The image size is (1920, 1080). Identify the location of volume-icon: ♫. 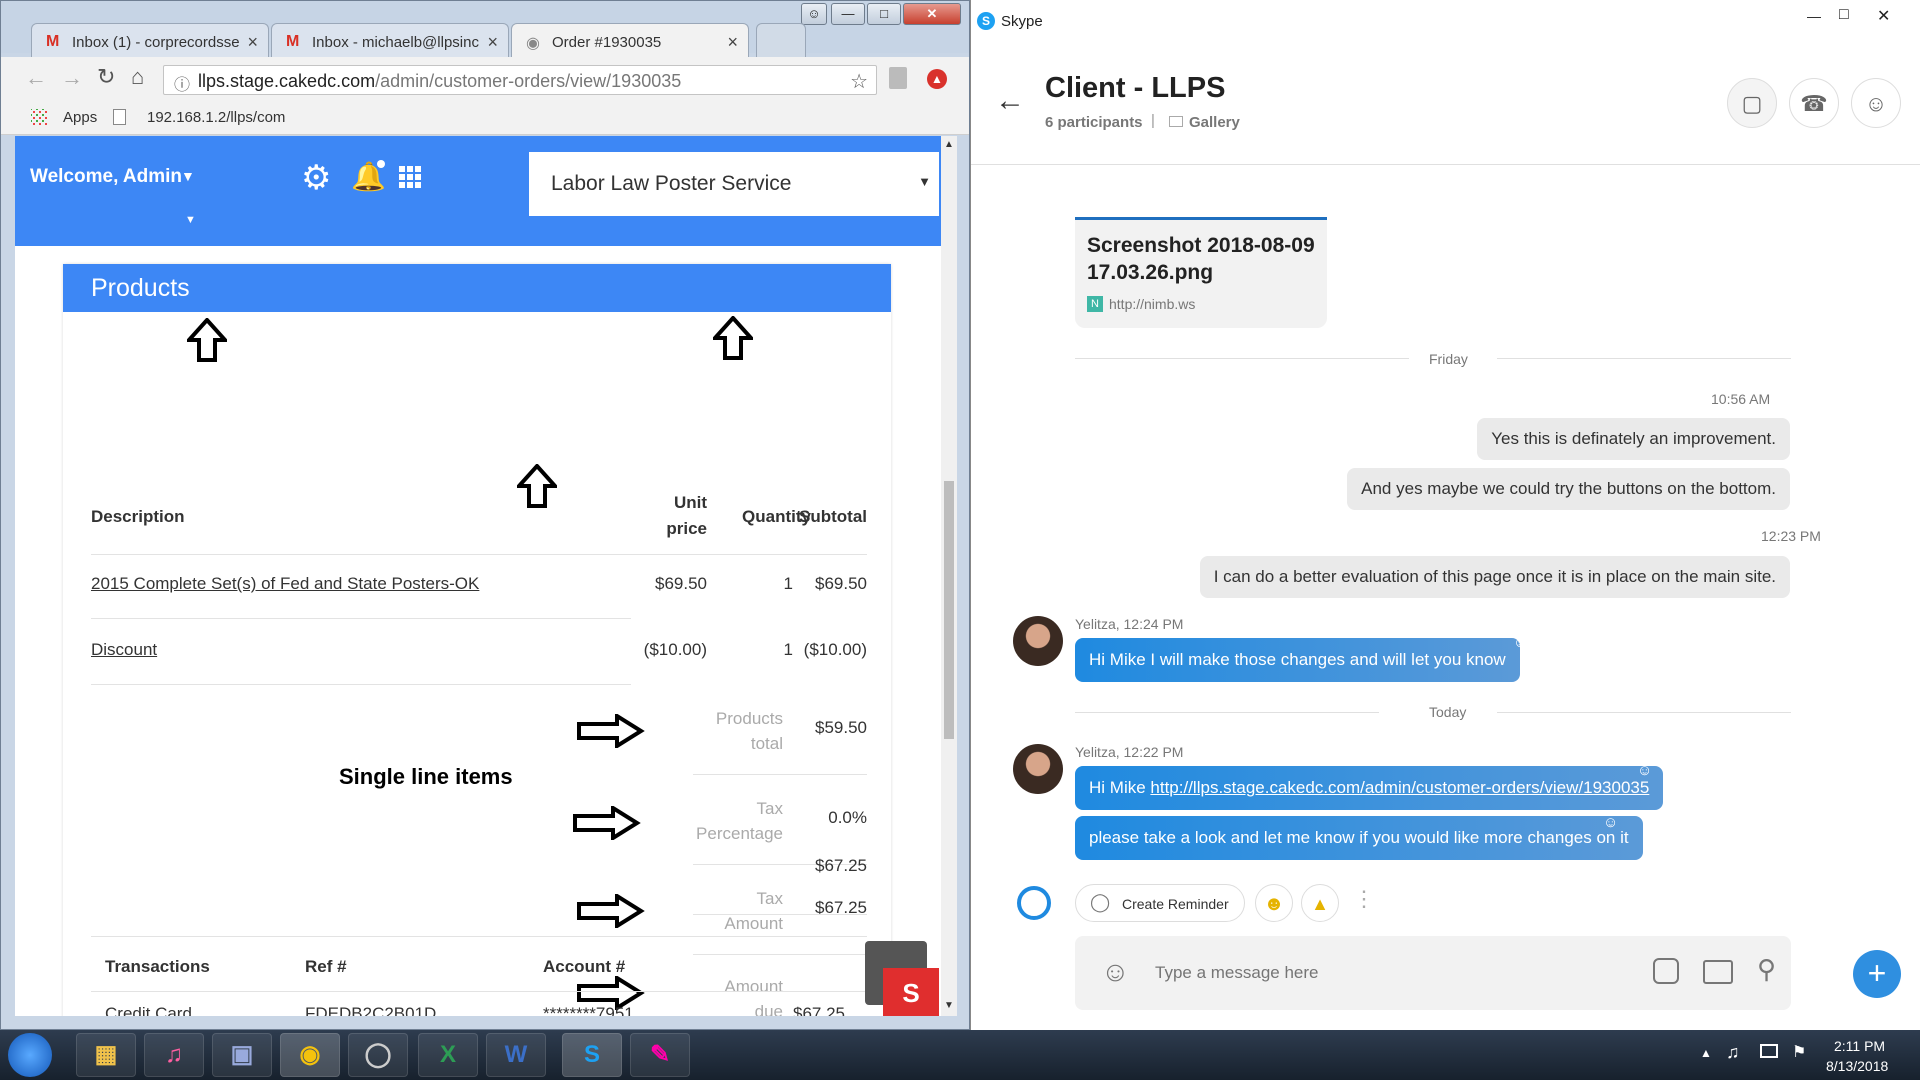
(1733, 1052).